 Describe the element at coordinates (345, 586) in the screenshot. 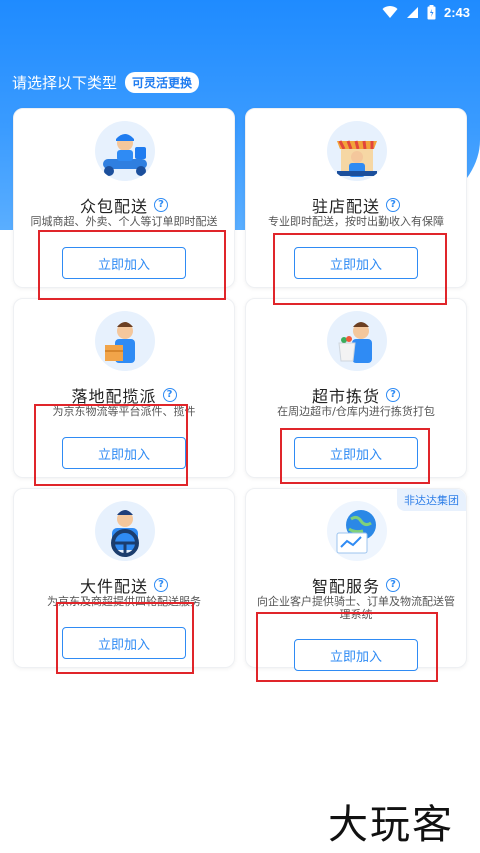

I see `card-title: 智配服务` at that location.